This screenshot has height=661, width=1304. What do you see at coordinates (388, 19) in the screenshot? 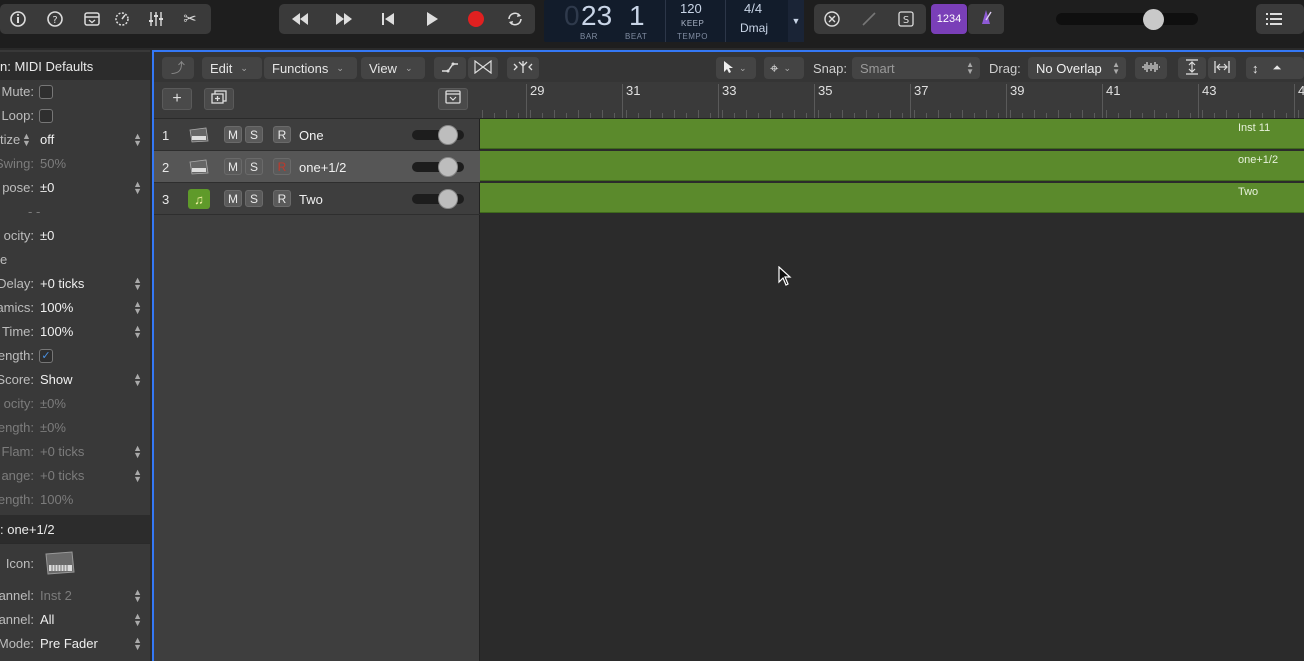
I see `go-to-start-icon` at bounding box center [388, 19].